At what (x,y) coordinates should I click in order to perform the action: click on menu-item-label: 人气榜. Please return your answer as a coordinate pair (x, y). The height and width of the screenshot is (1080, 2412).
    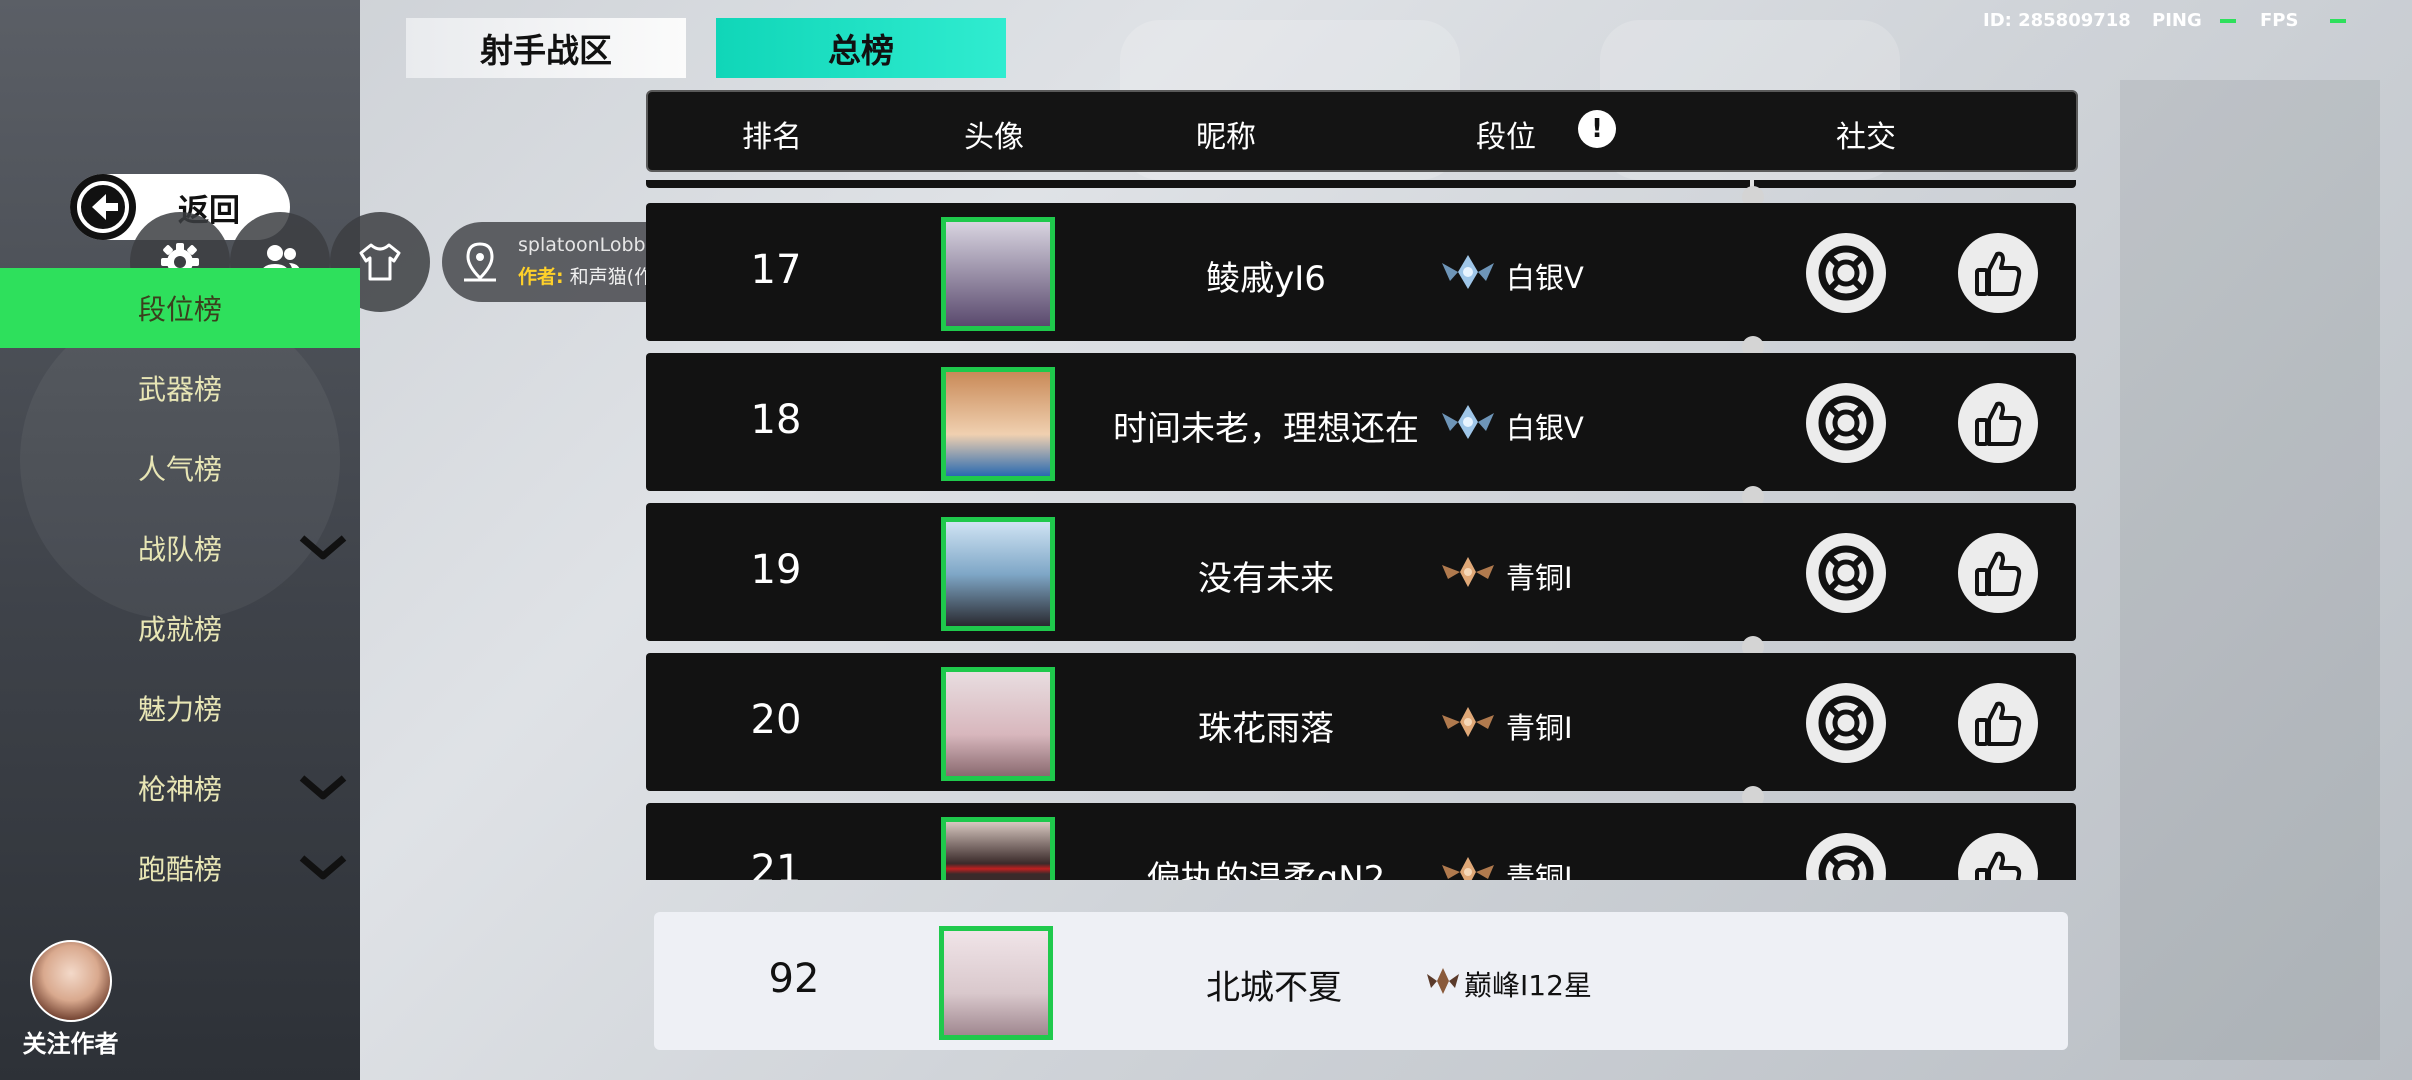
    Looking at the image, I should click on (180, 469).